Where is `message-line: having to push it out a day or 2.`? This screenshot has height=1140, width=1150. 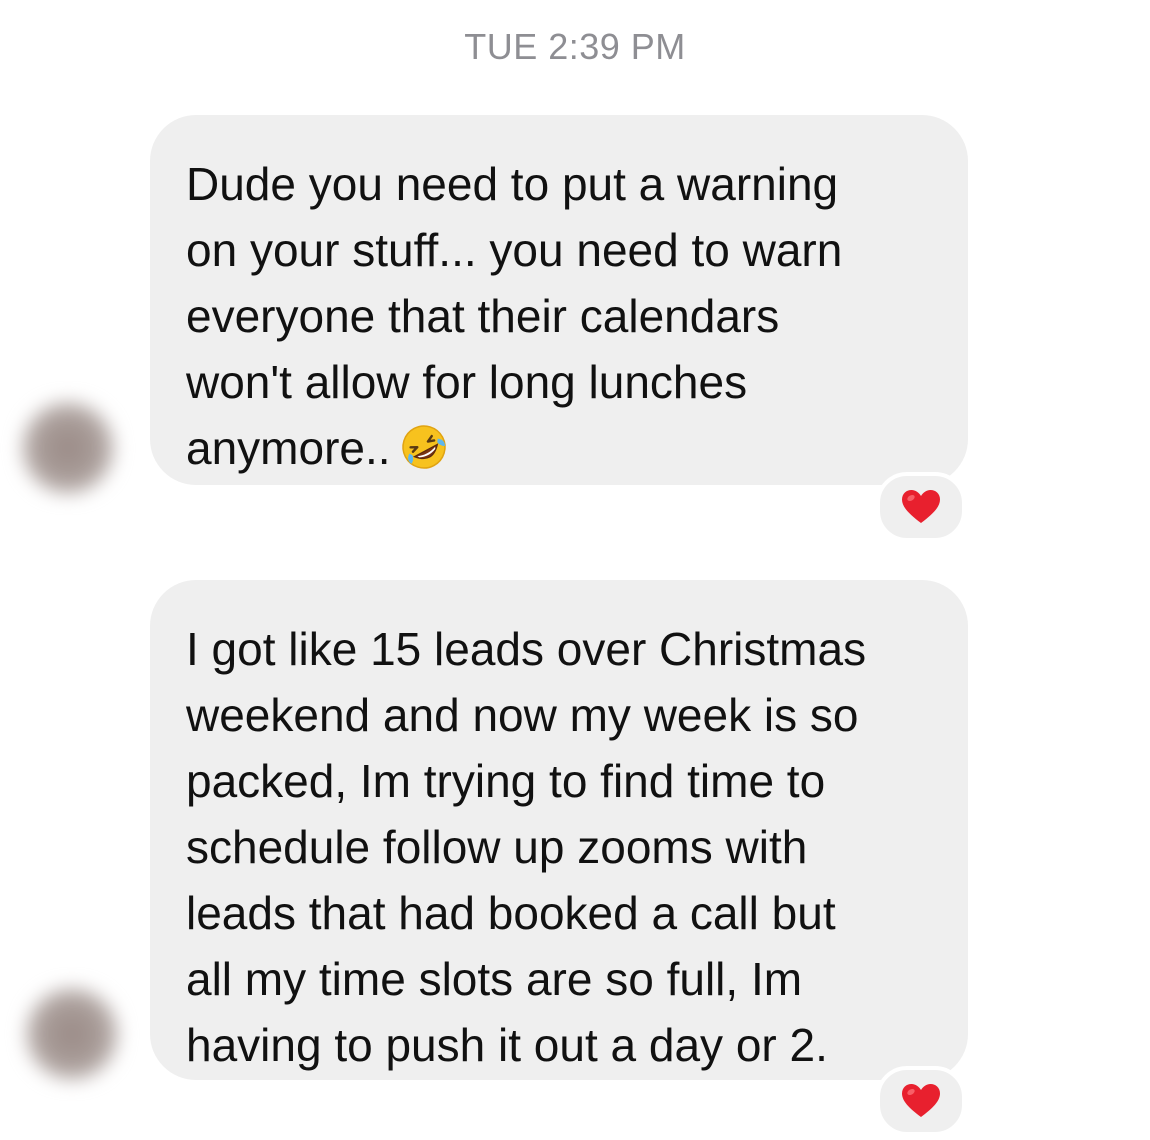 message-line: having to push it out a day or 2. is located at coordinates (507, 1045).